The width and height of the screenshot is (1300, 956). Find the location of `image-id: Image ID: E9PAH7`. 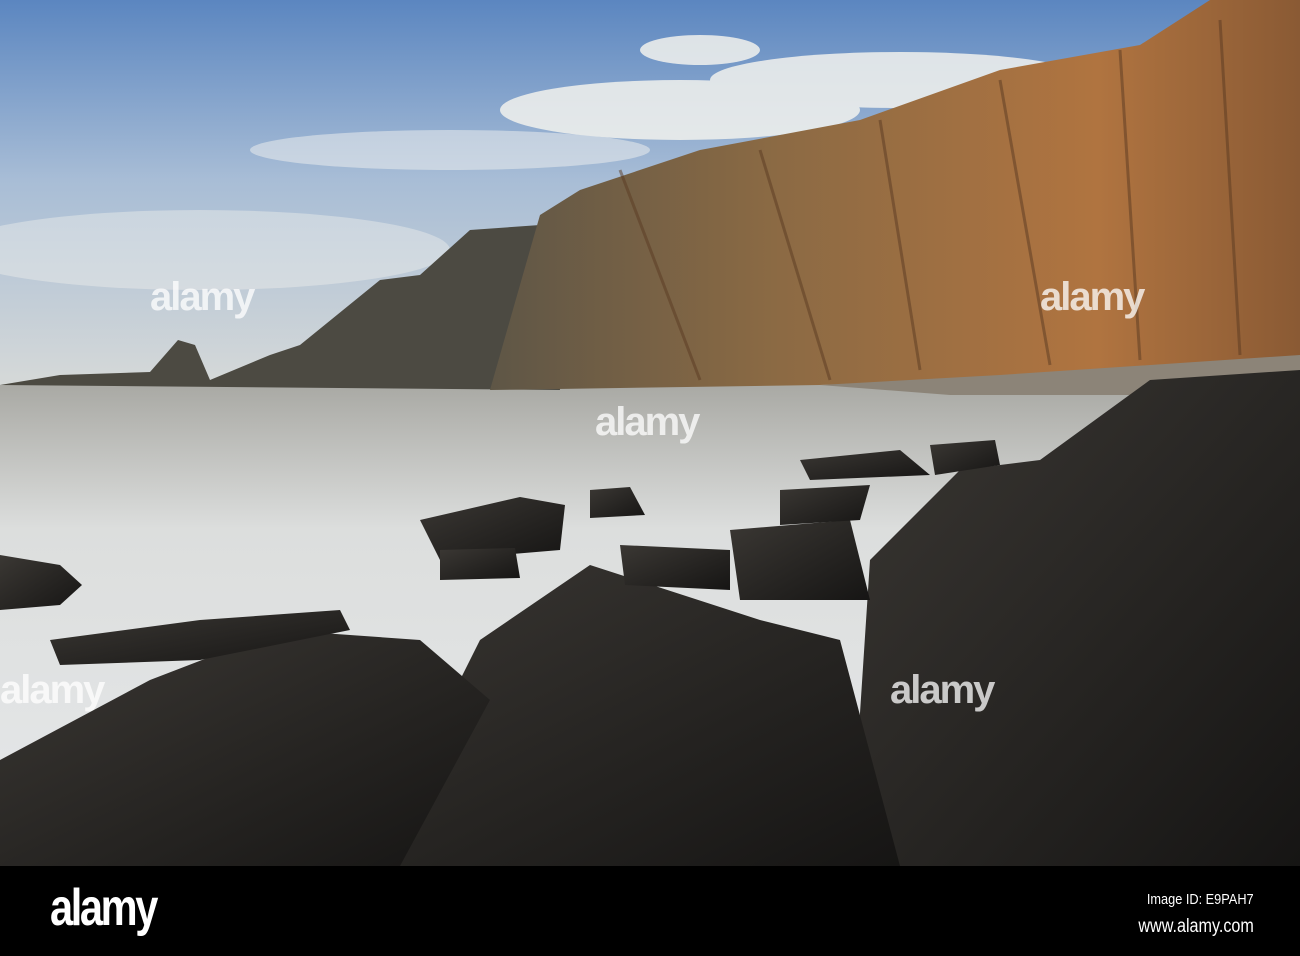

image-id: Image ID: E9PAH7 is located at coordinates (1200, 899).